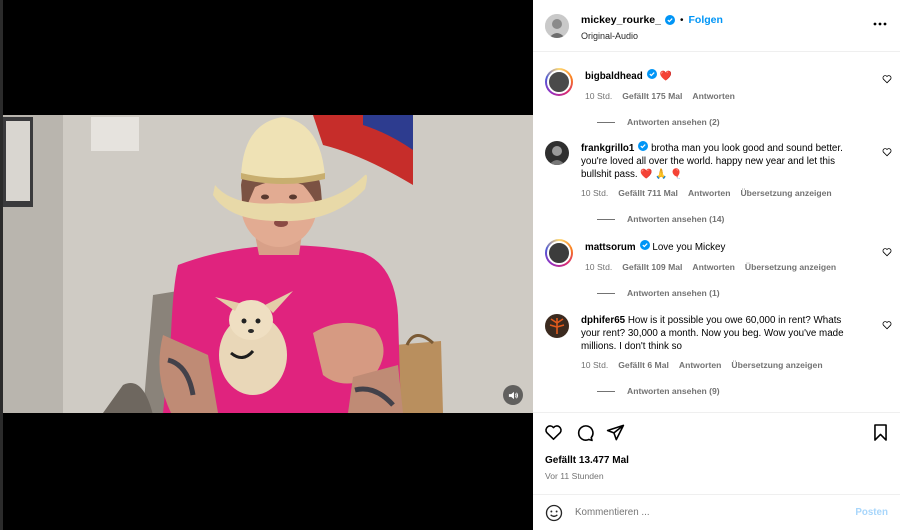  Describe the element at coordinates (607, 148) in the screenshot. I see `comment-username: frankgrillo1` at that location.